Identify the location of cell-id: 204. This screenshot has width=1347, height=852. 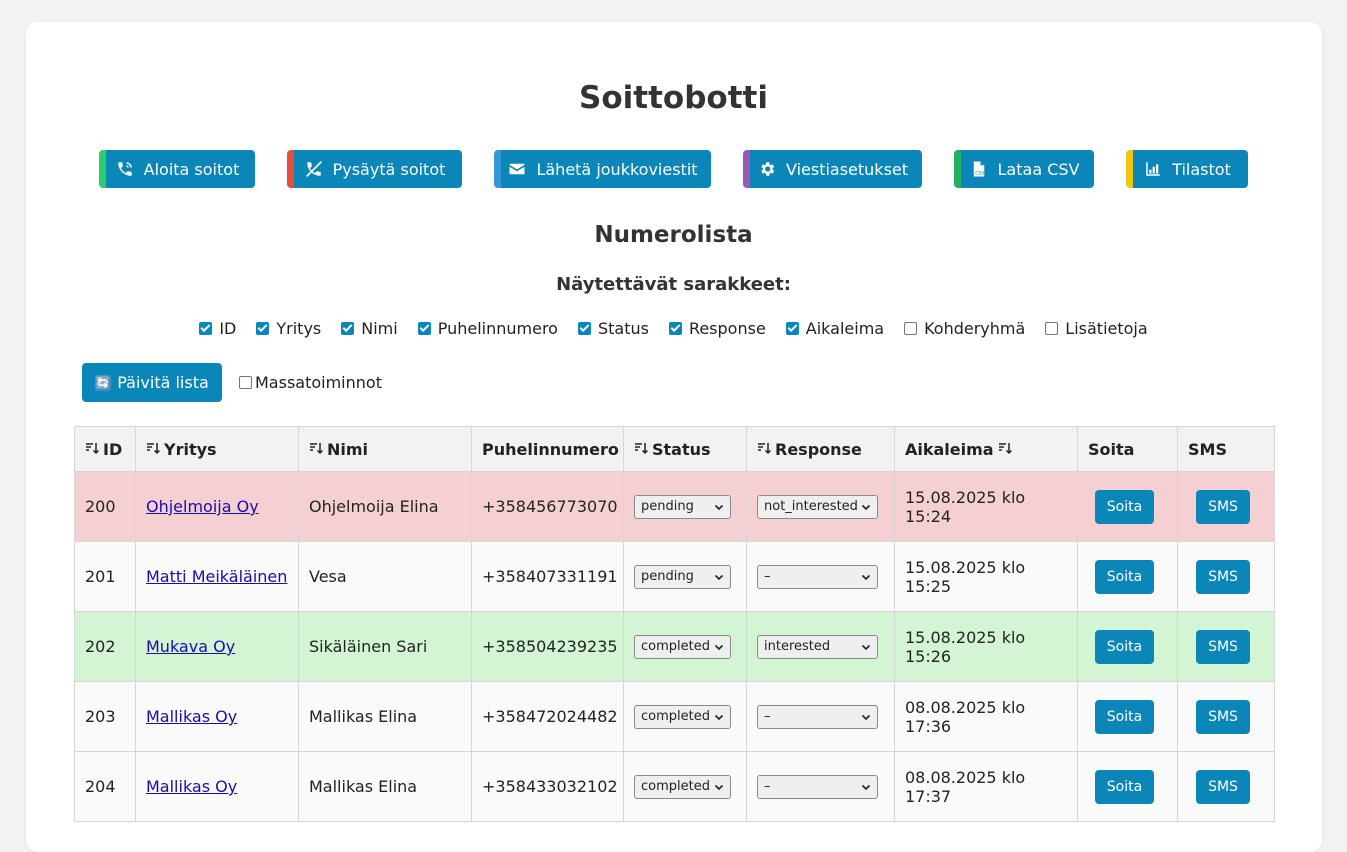
(105, 786).